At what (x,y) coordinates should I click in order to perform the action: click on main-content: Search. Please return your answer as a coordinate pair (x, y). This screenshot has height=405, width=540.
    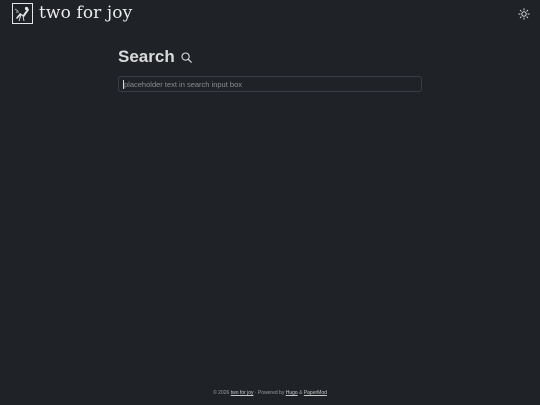
    Looking at the image, I should click on (270, 69).